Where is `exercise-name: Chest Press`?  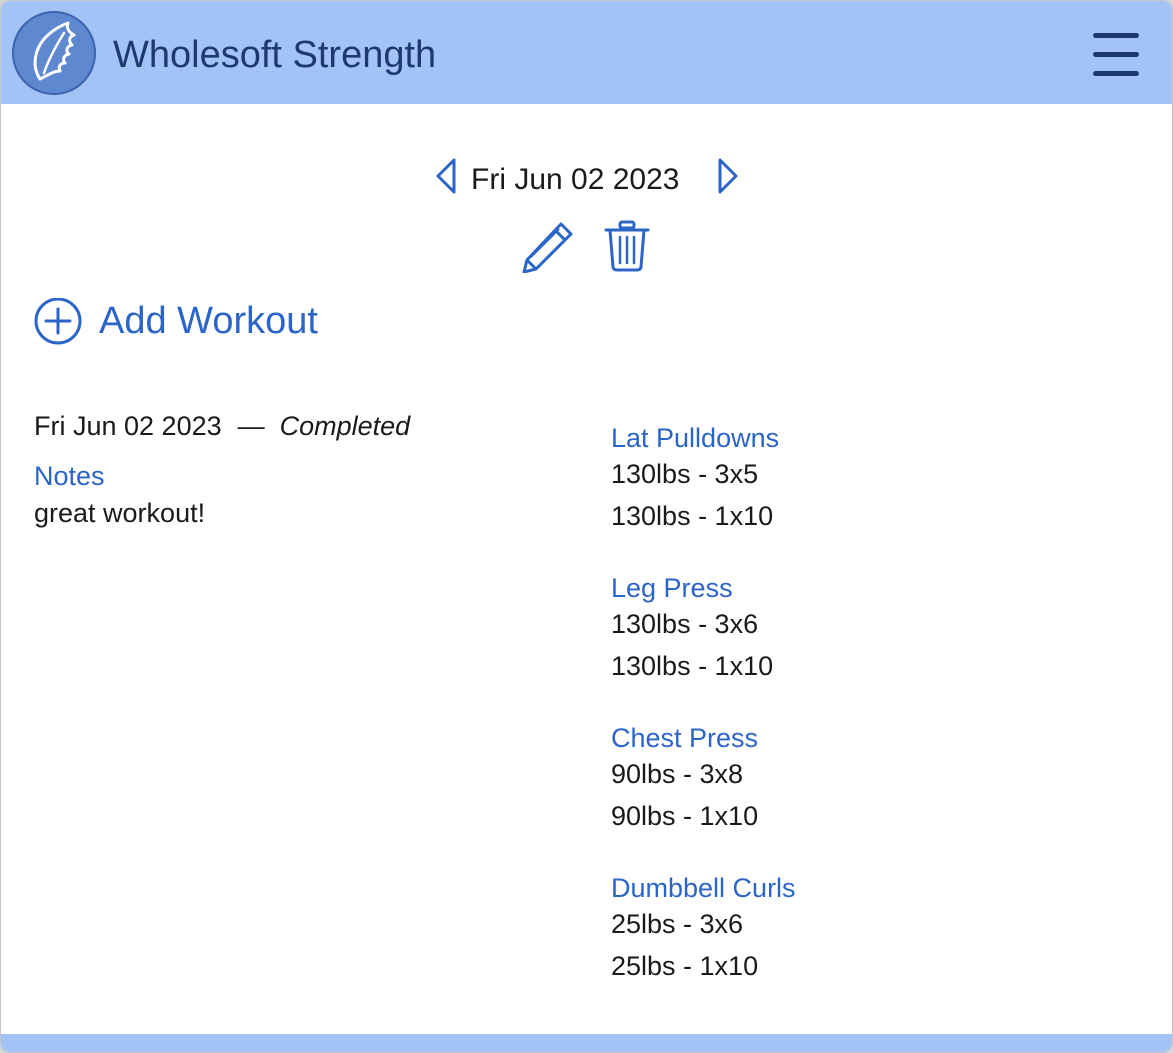
exercise-name: Chest Press is located at coordinates (871, 738).